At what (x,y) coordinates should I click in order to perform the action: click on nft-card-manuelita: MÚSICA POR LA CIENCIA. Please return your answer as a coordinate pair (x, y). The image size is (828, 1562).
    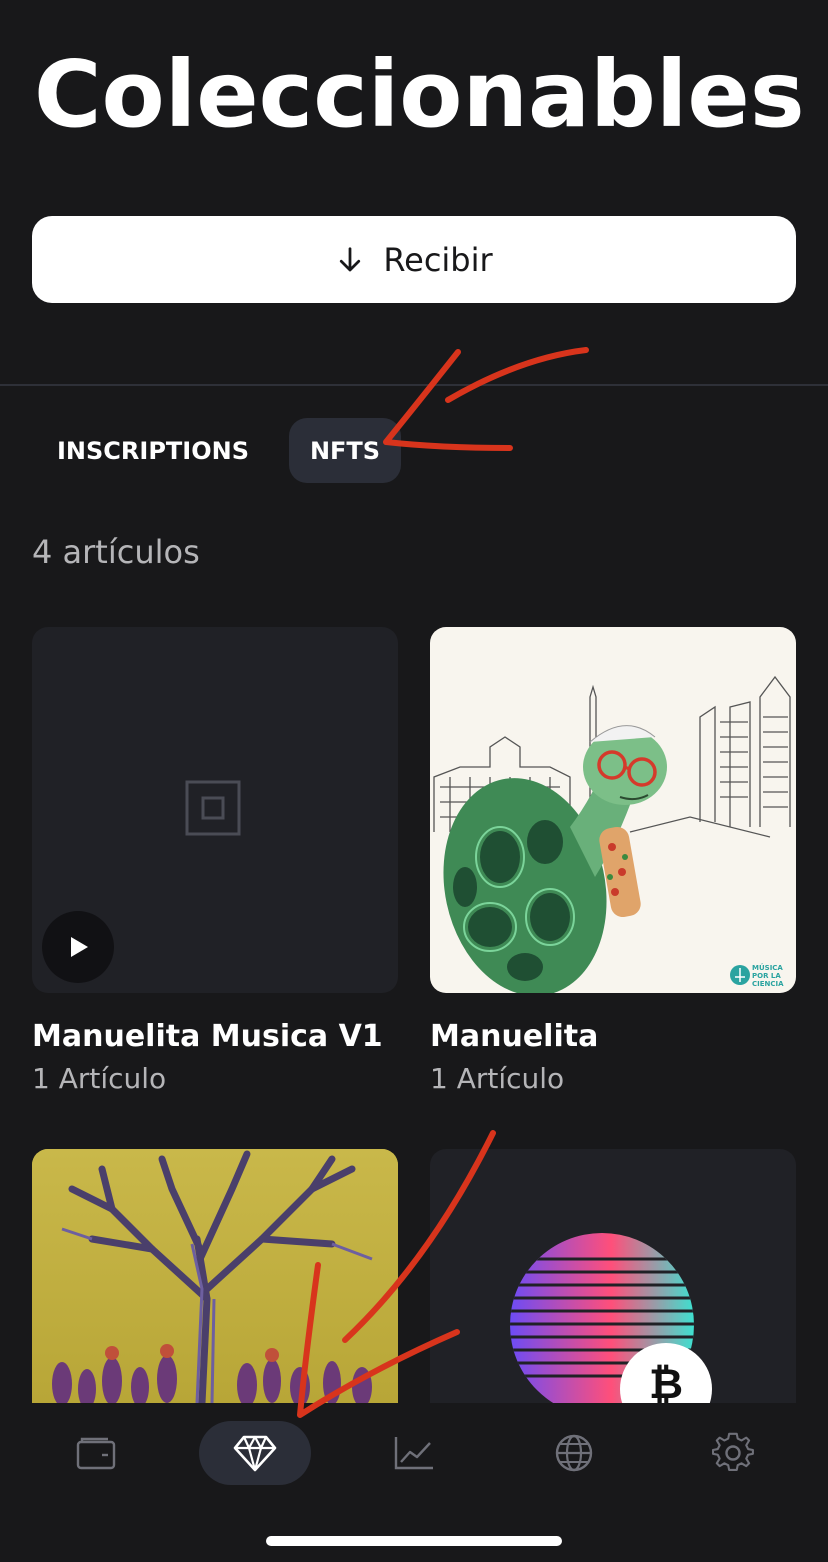
    Looking at the image, I should click on (613, 810).